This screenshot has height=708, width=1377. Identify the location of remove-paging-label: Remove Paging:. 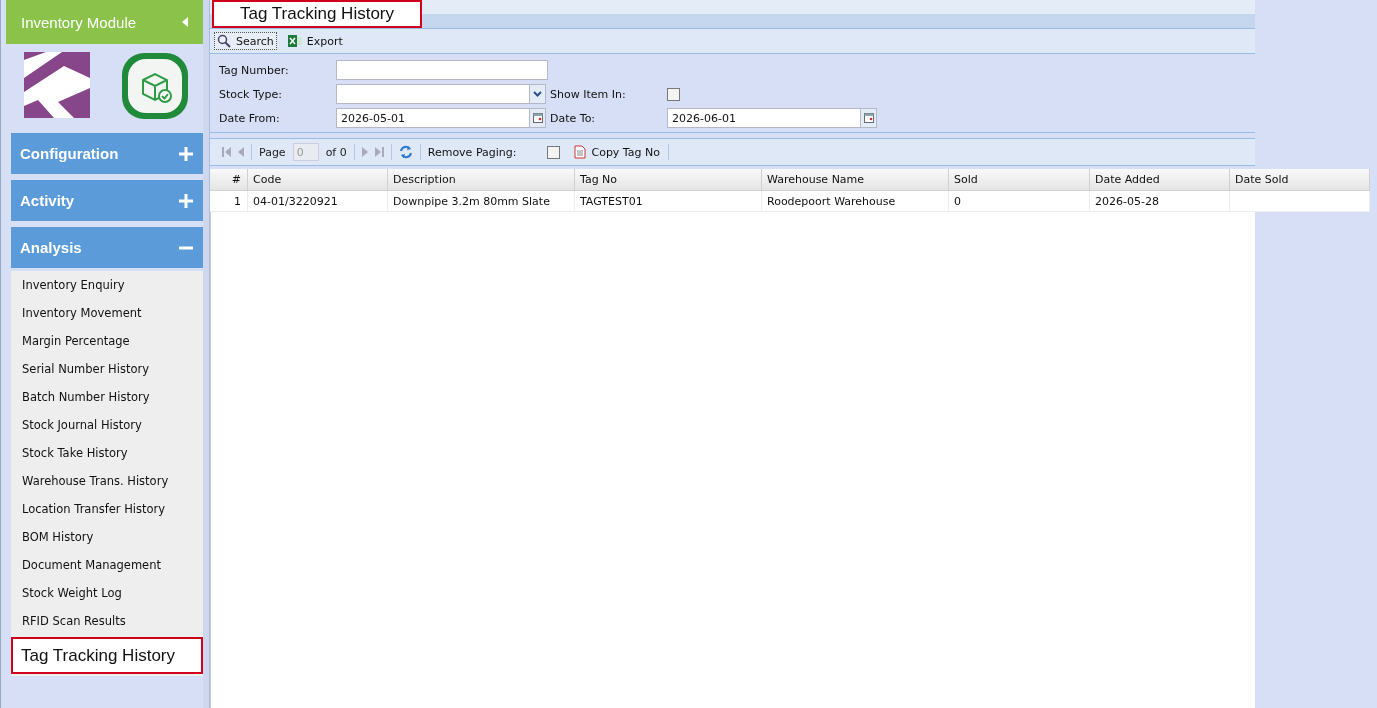
(472, 152).